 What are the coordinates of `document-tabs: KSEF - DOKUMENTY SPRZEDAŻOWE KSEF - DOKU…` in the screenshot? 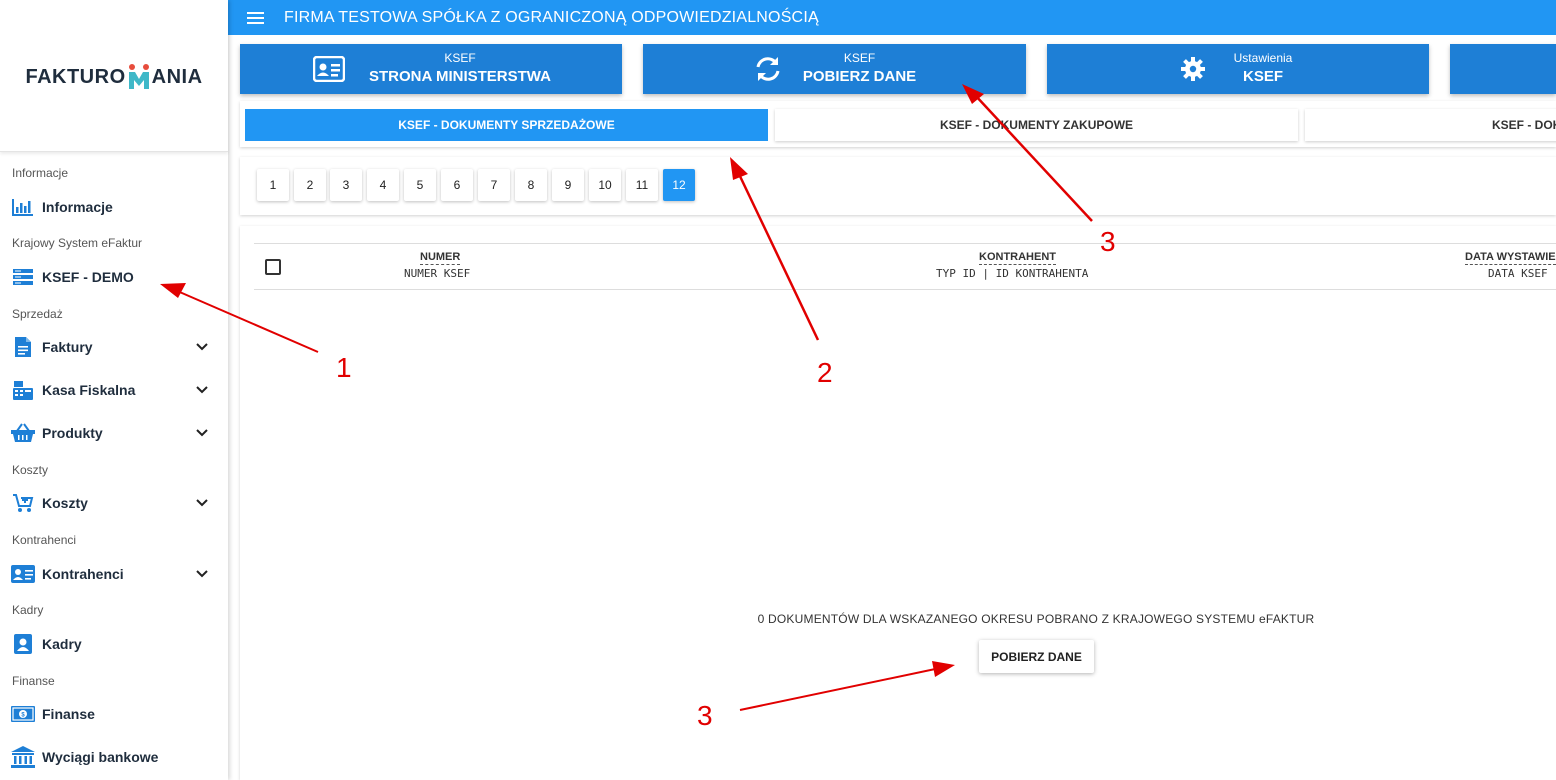 It's located at (898, 124).